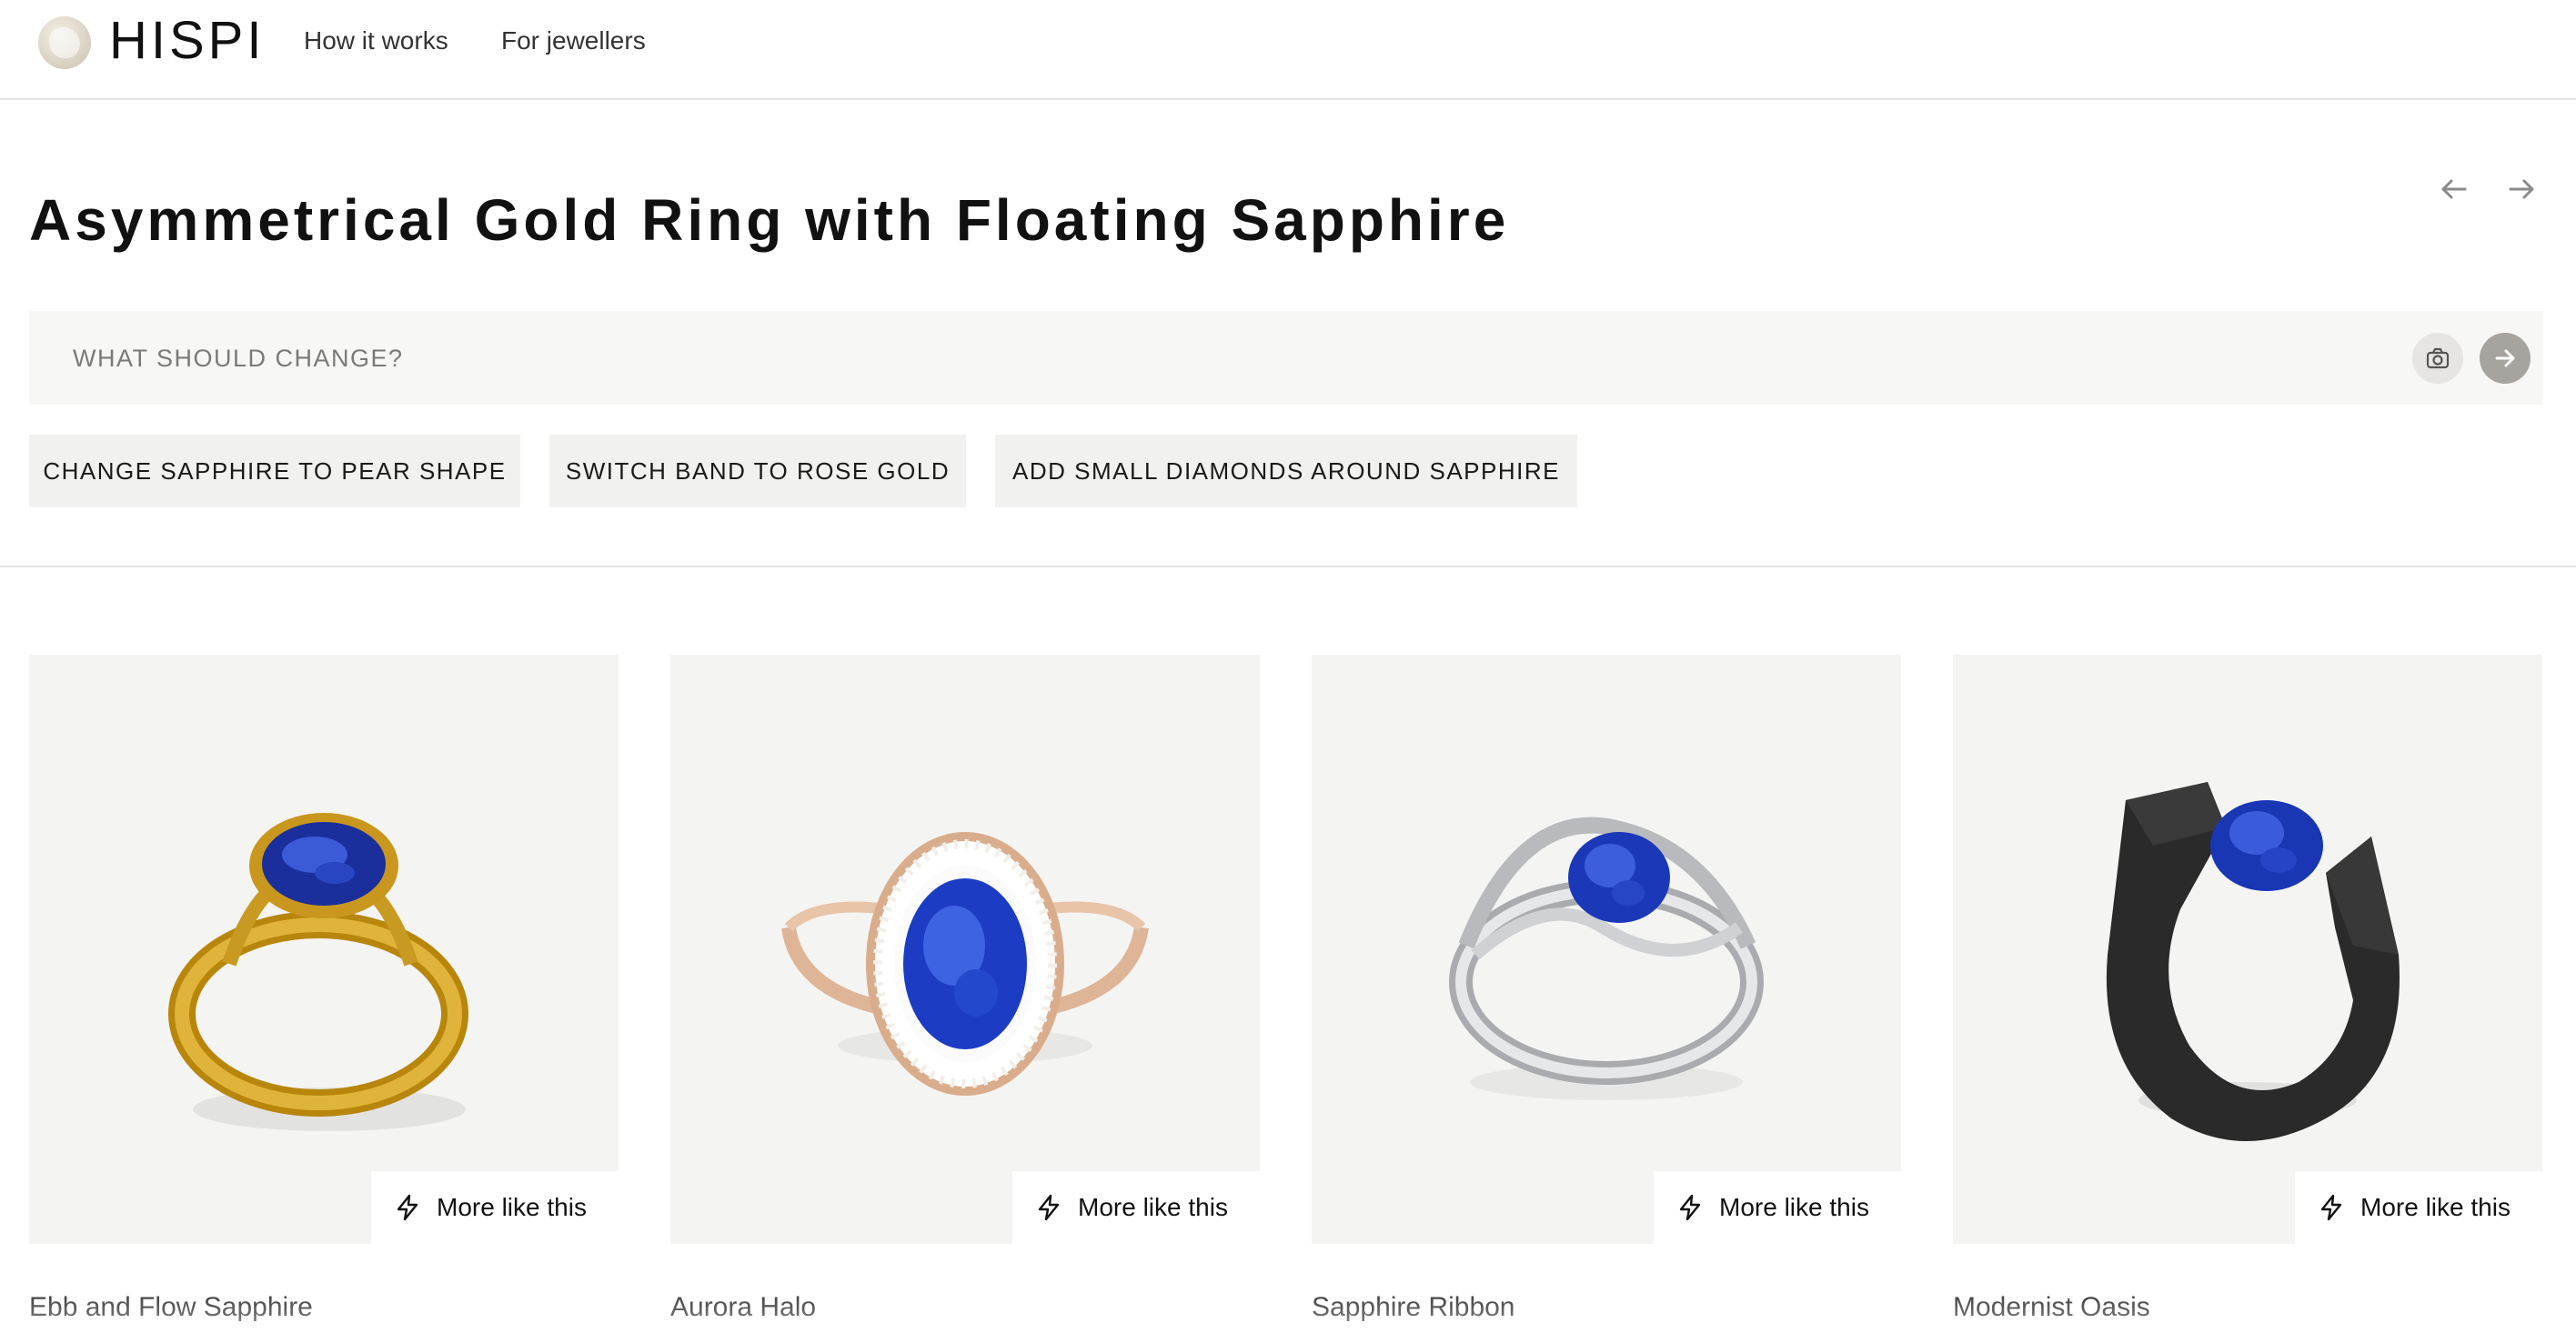  Describe the element at coordinates (743, 1307) in the screenshot. I see `product-name: Aurora Halo` at that location.